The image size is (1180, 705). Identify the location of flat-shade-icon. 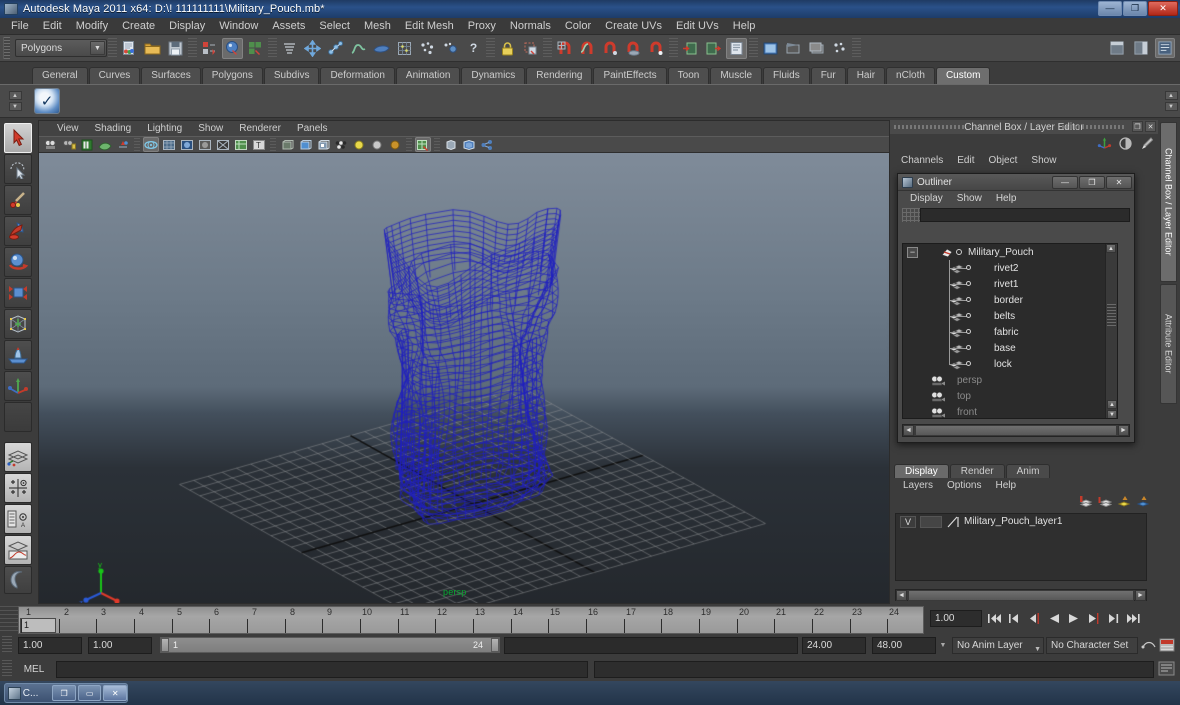
(205, 144).